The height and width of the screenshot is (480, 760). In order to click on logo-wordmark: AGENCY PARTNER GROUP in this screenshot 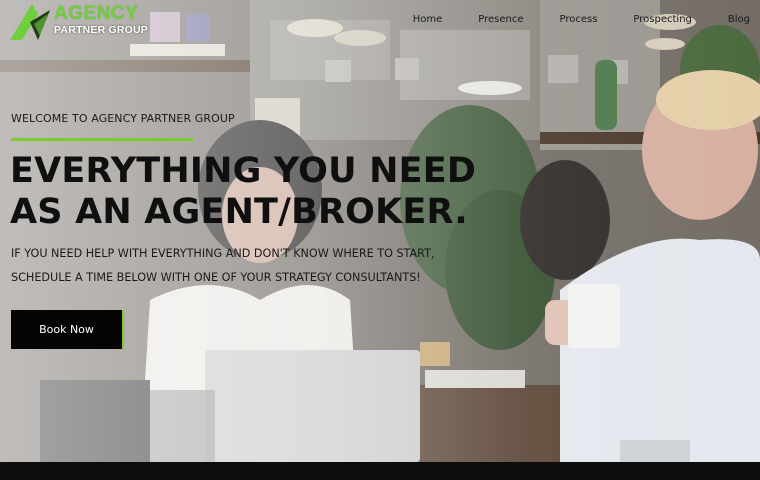, I will do `click(101, 20)`.